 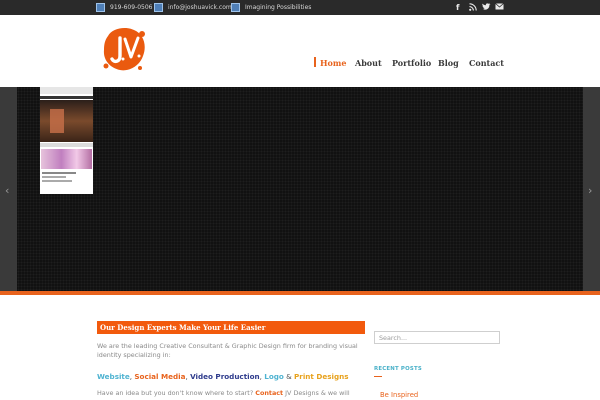 What do you see at coordinates (399, 395) in the screenshot?
I see `recent-post-link: Be Inspired` at bounding box center [399, 395].